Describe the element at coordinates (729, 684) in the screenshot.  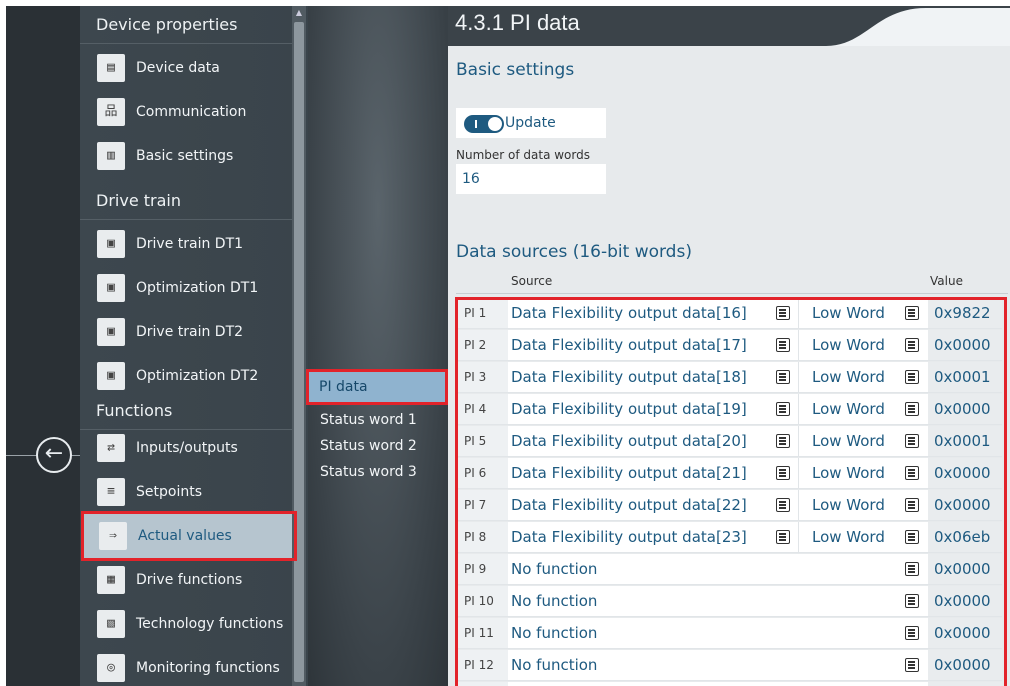
I see `table-row: PI 13No function 0x0000` at that location.